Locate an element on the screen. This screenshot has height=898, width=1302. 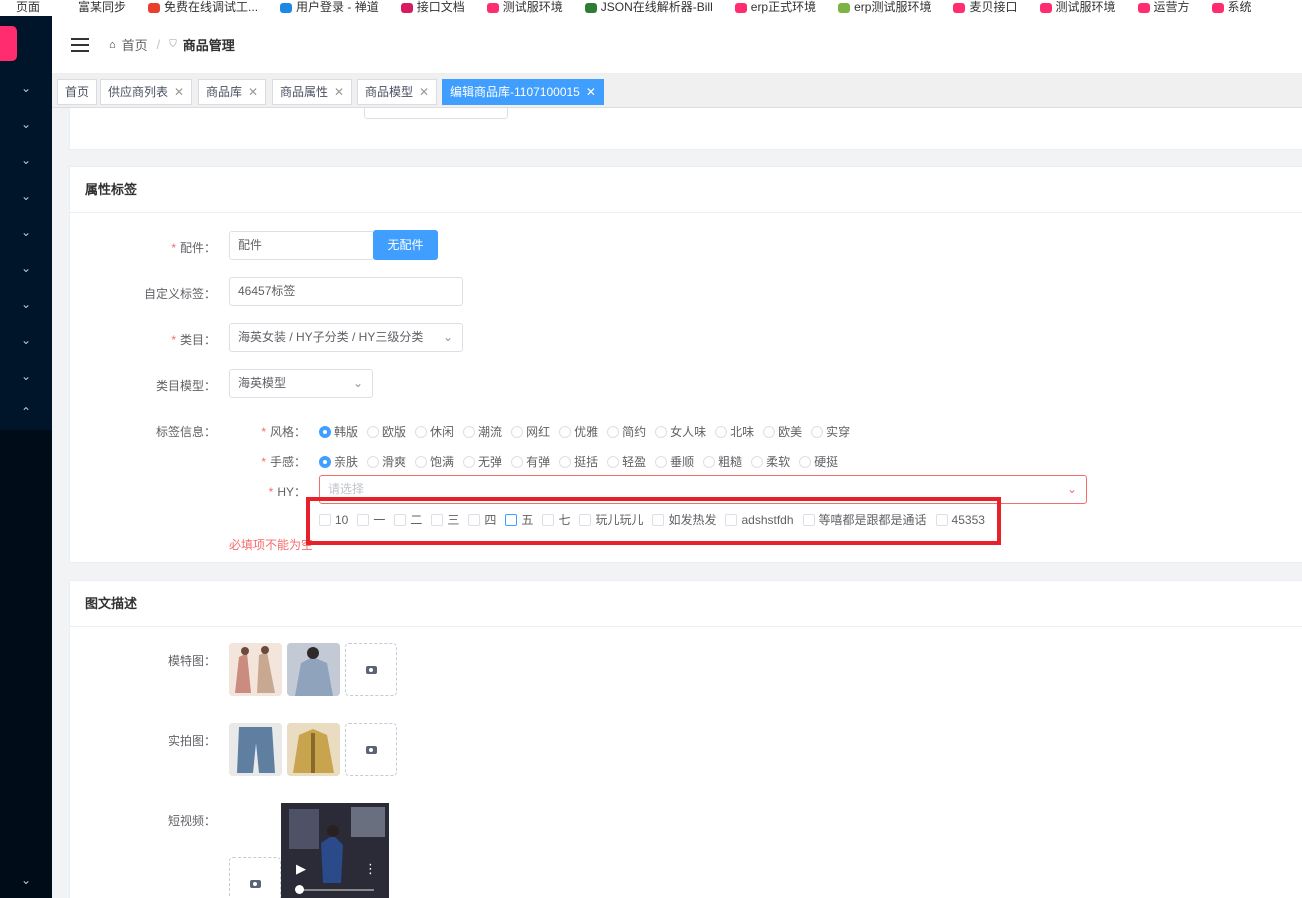
radio-label: 网红 is located at coordinates (538, 432).